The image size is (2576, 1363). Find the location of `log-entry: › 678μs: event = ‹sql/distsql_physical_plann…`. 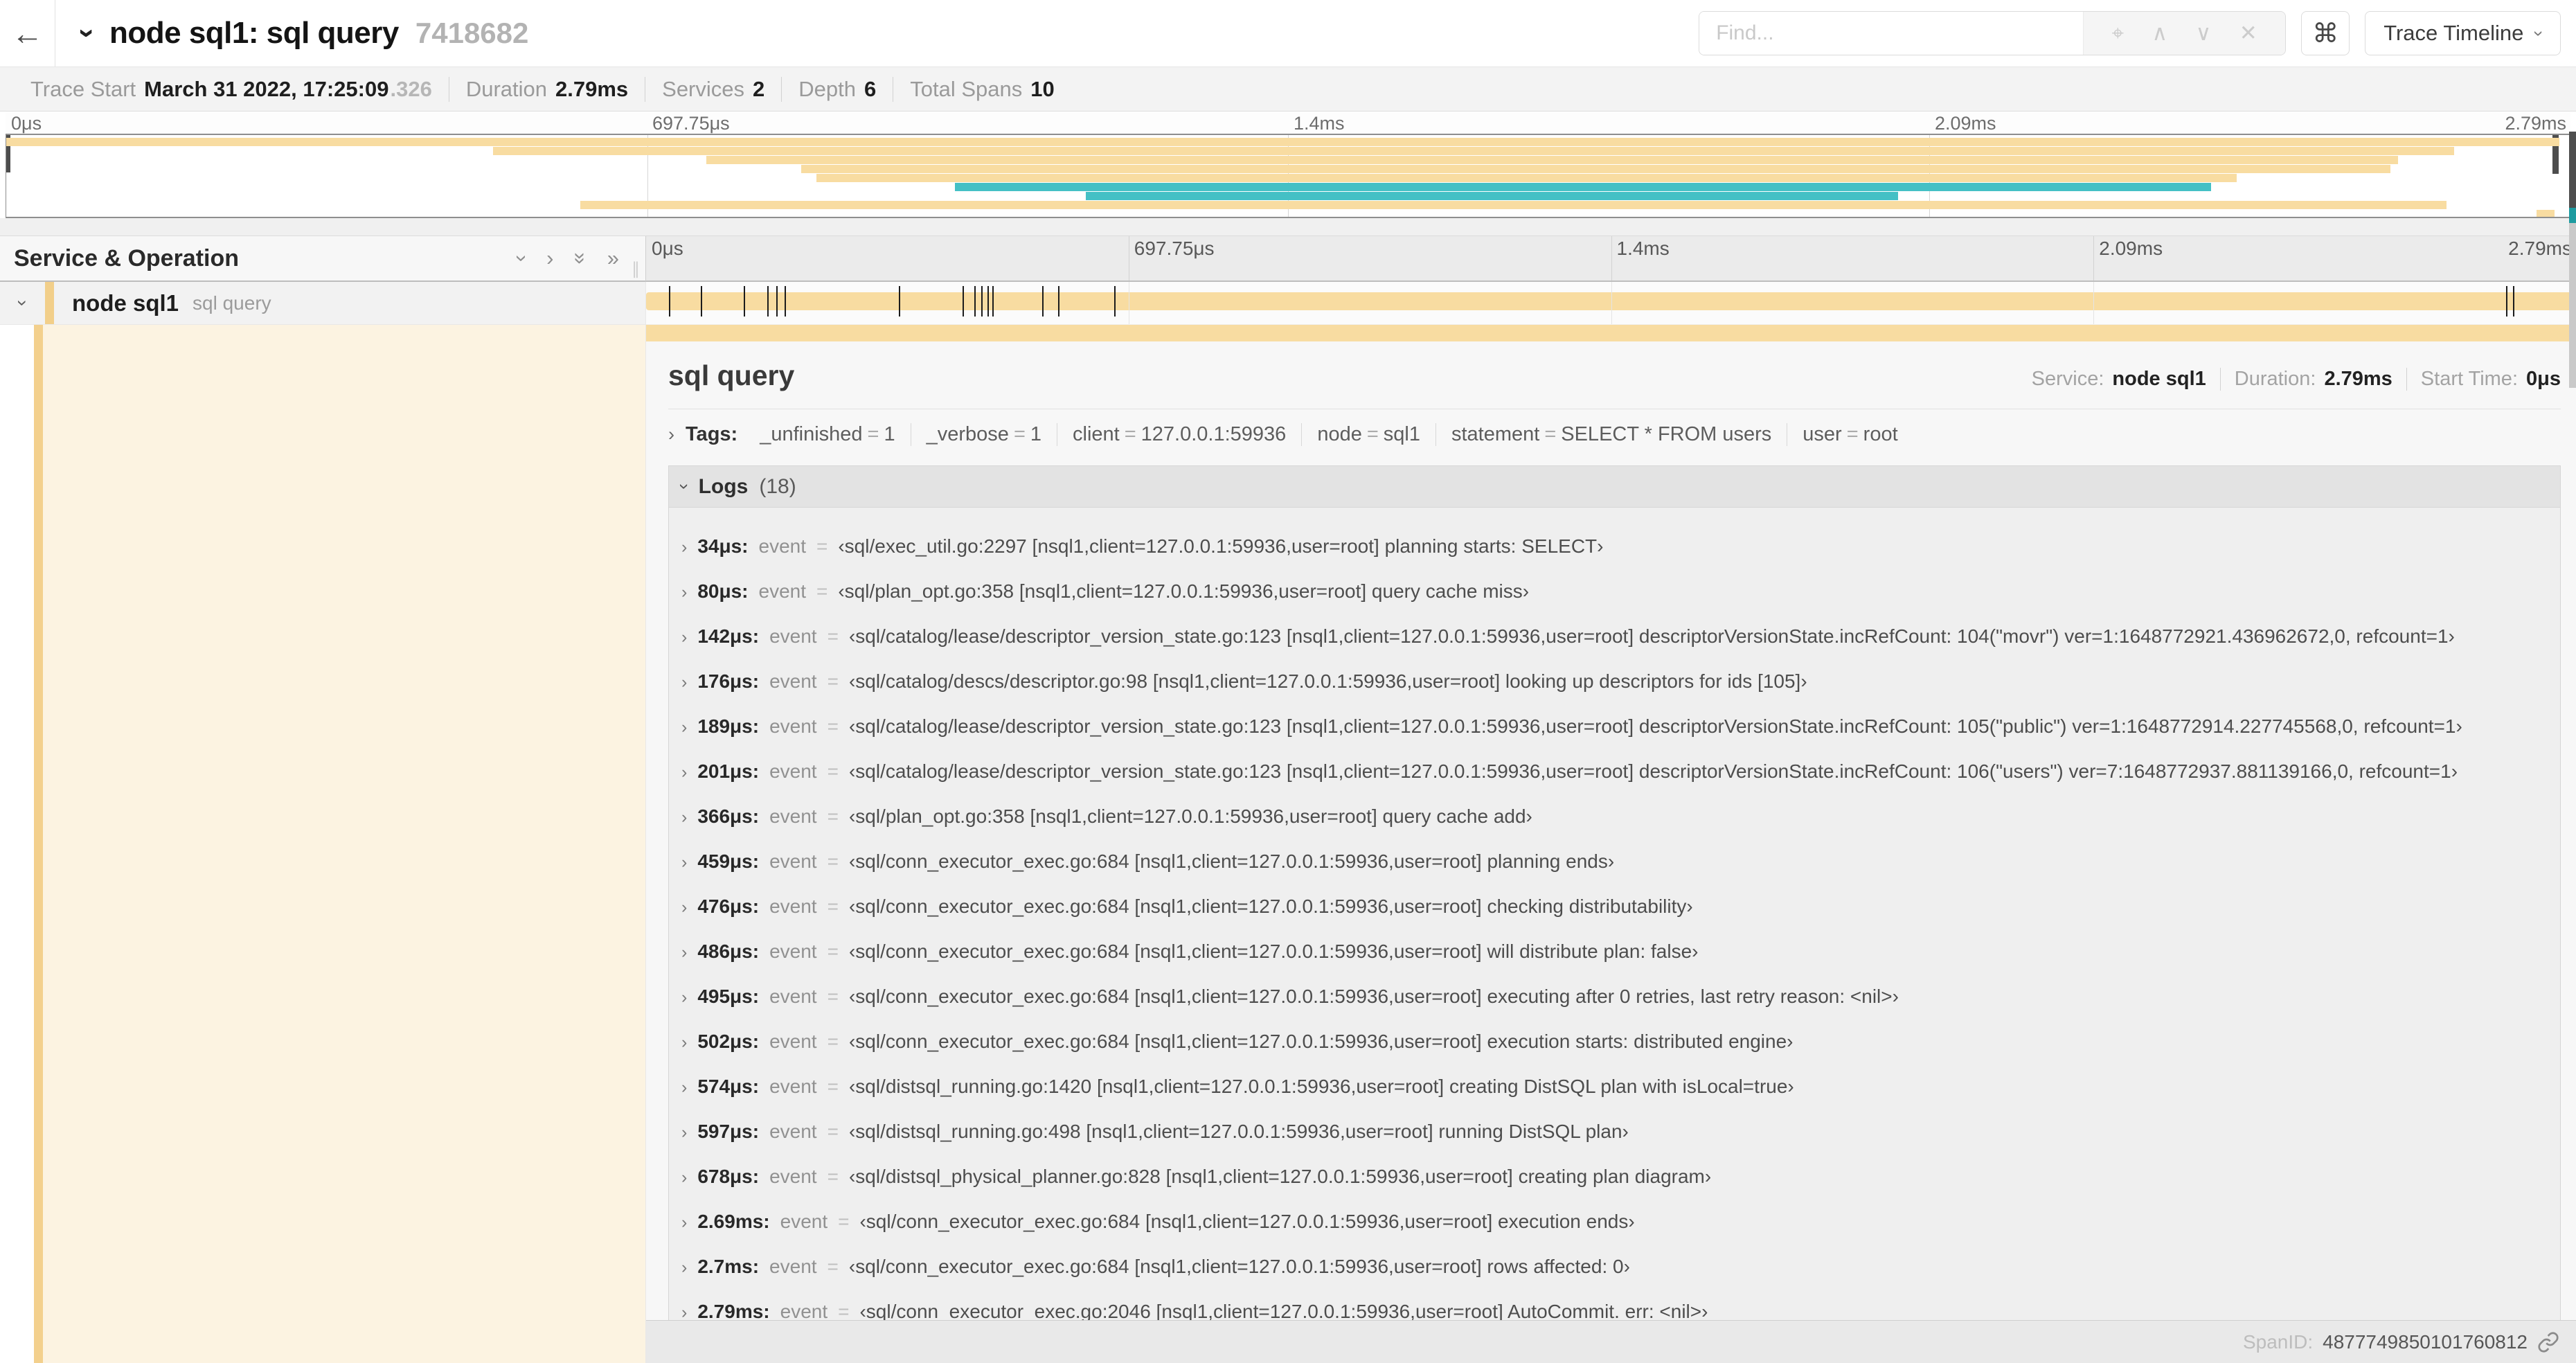

log-entry: › 678μs: event = ‹sql/distsql_physical_plann… is located at coordinates (1617, 1177).